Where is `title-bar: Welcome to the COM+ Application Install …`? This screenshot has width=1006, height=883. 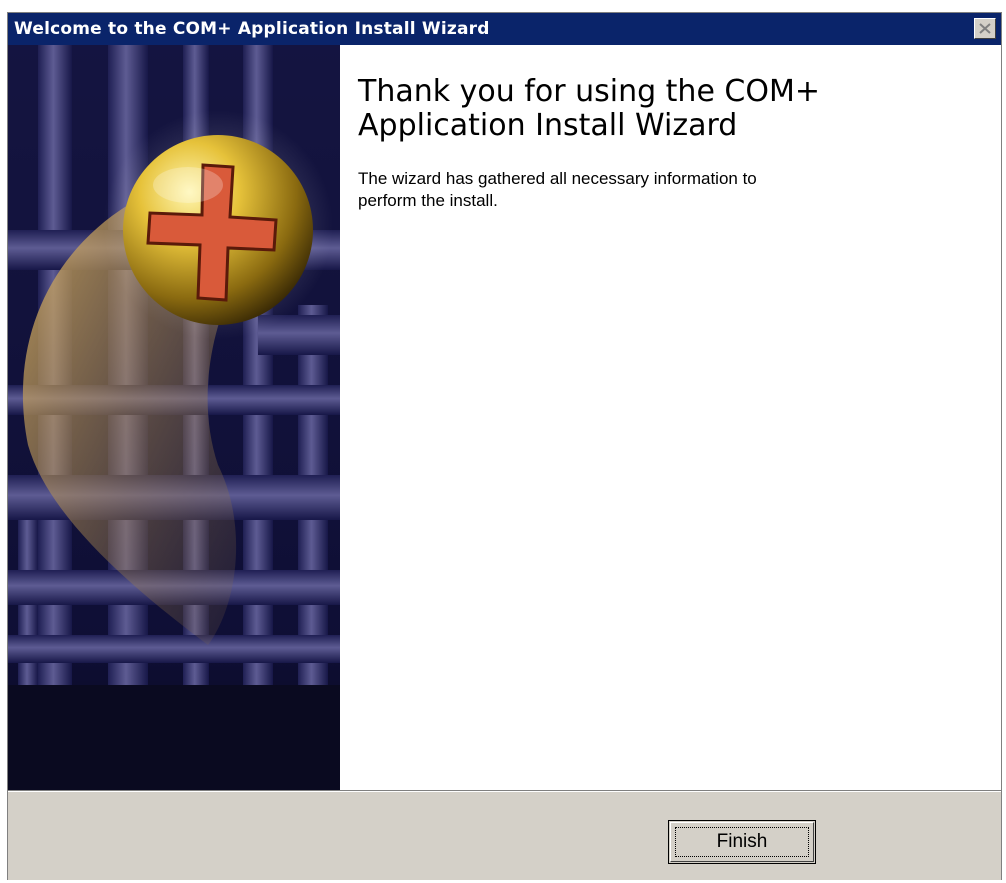
title-bar: Welcome to the COM+ Application Install … is located at coordinates (504, 29).